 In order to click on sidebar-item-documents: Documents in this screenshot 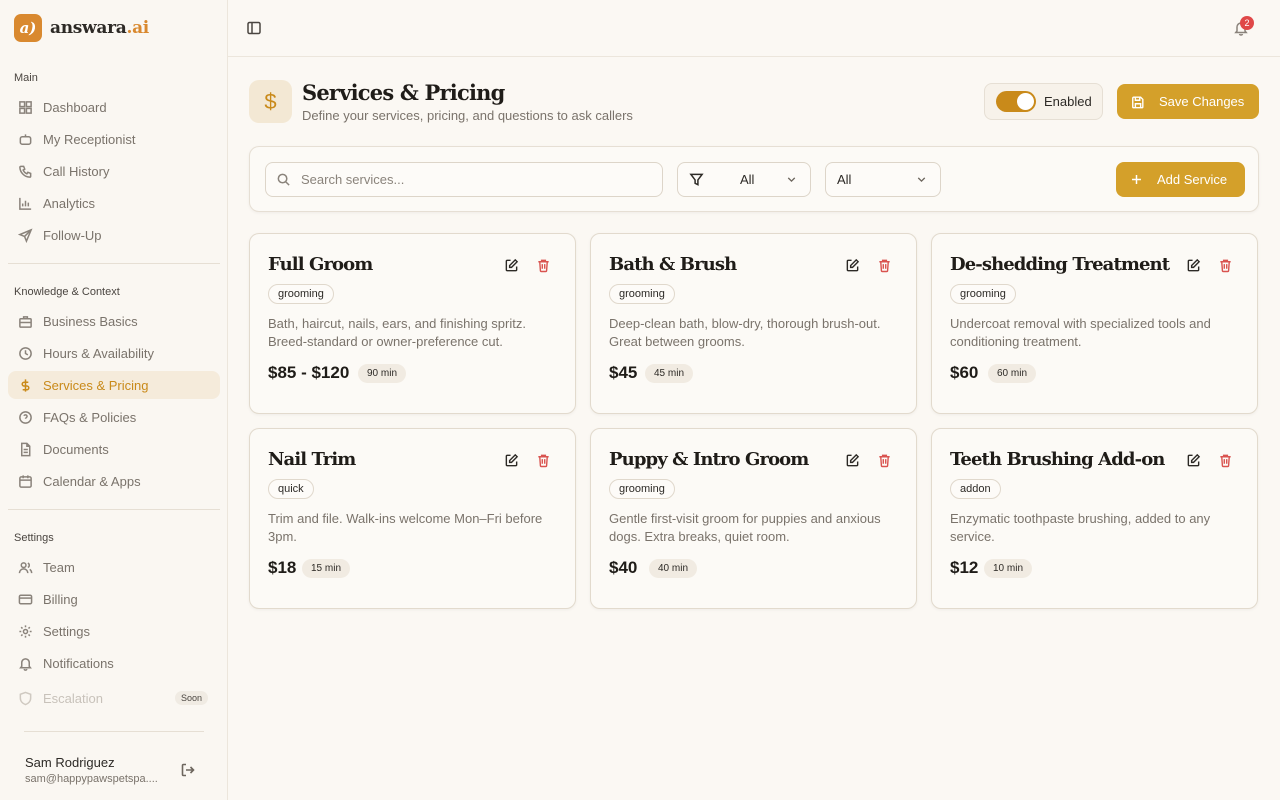, I will do `click(114, 449)`.